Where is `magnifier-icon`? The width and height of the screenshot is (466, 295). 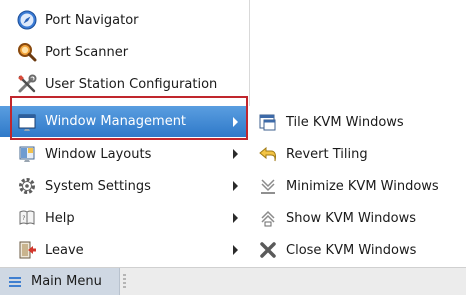
magnifier-icon is located at coordinates (27, 52).